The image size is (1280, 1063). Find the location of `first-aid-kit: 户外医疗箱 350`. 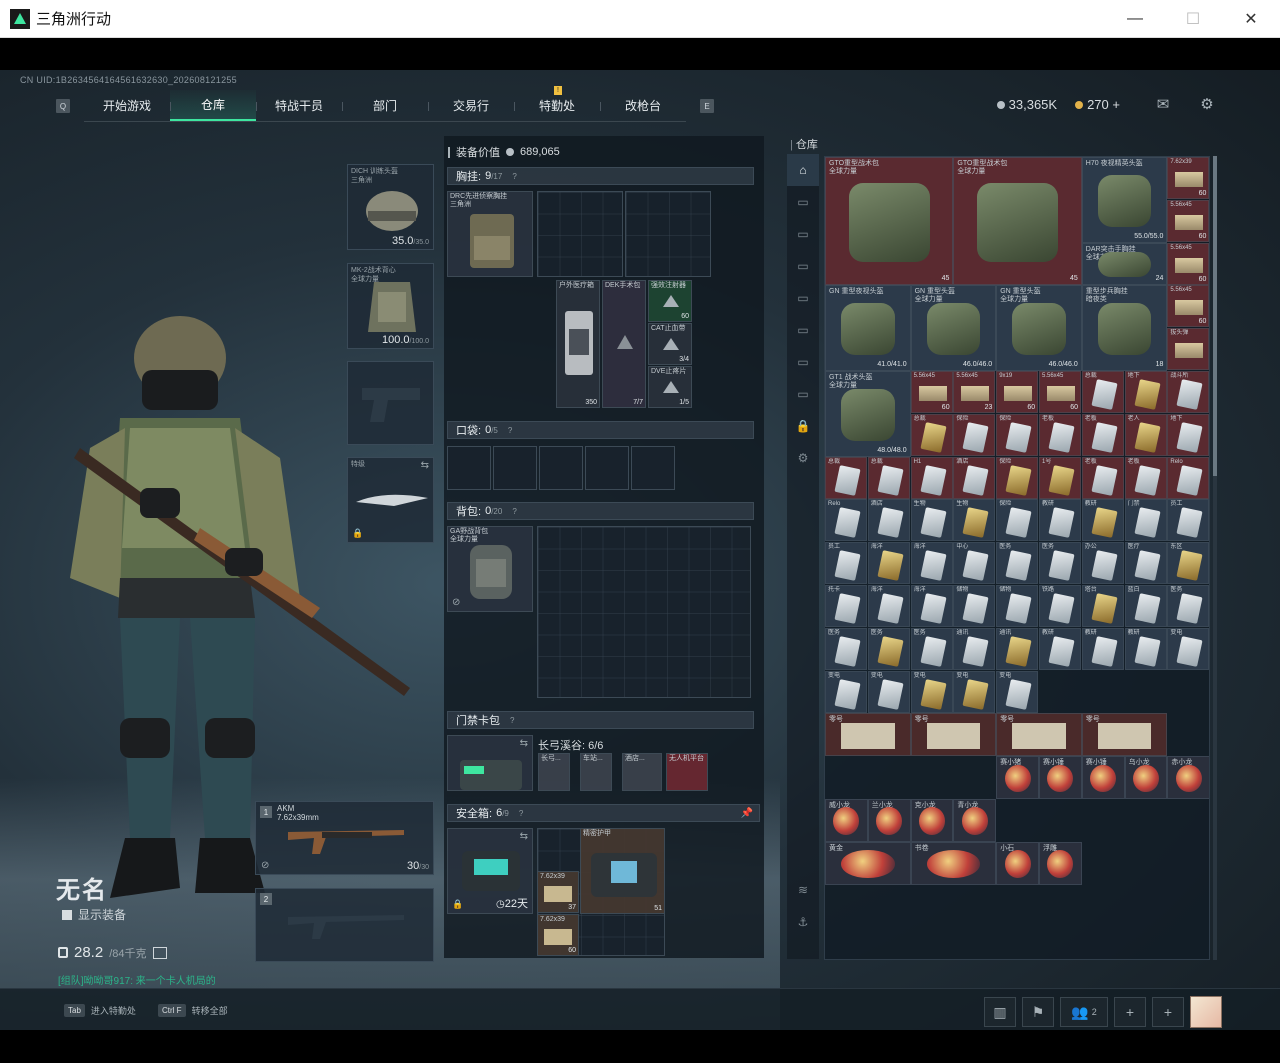

first-aid-kit: 户外医疗箱 350 is located at coordinates (578, 344).